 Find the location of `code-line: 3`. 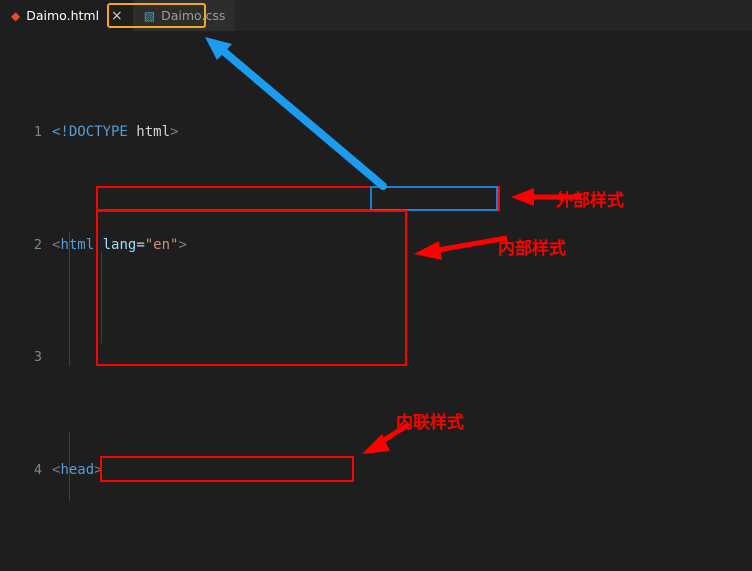

code-line: 3 is located at coordinates (376, 357).